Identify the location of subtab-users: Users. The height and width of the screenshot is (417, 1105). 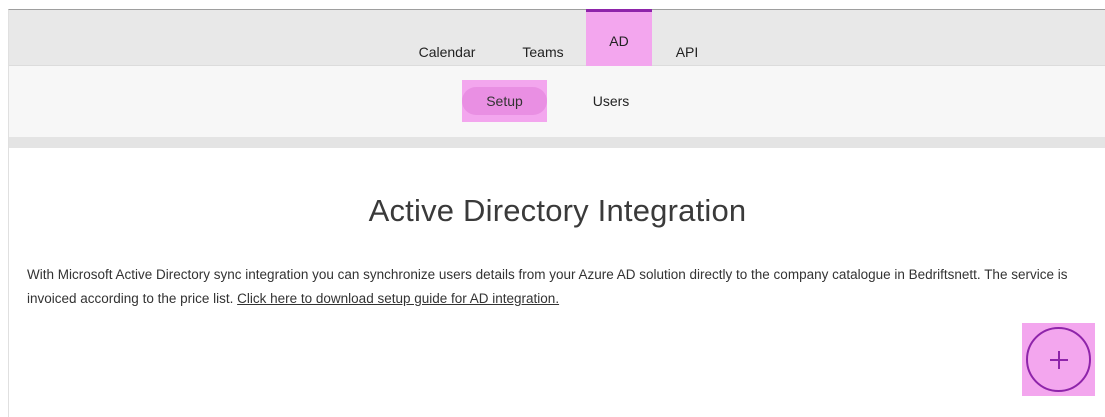
(611, 101).